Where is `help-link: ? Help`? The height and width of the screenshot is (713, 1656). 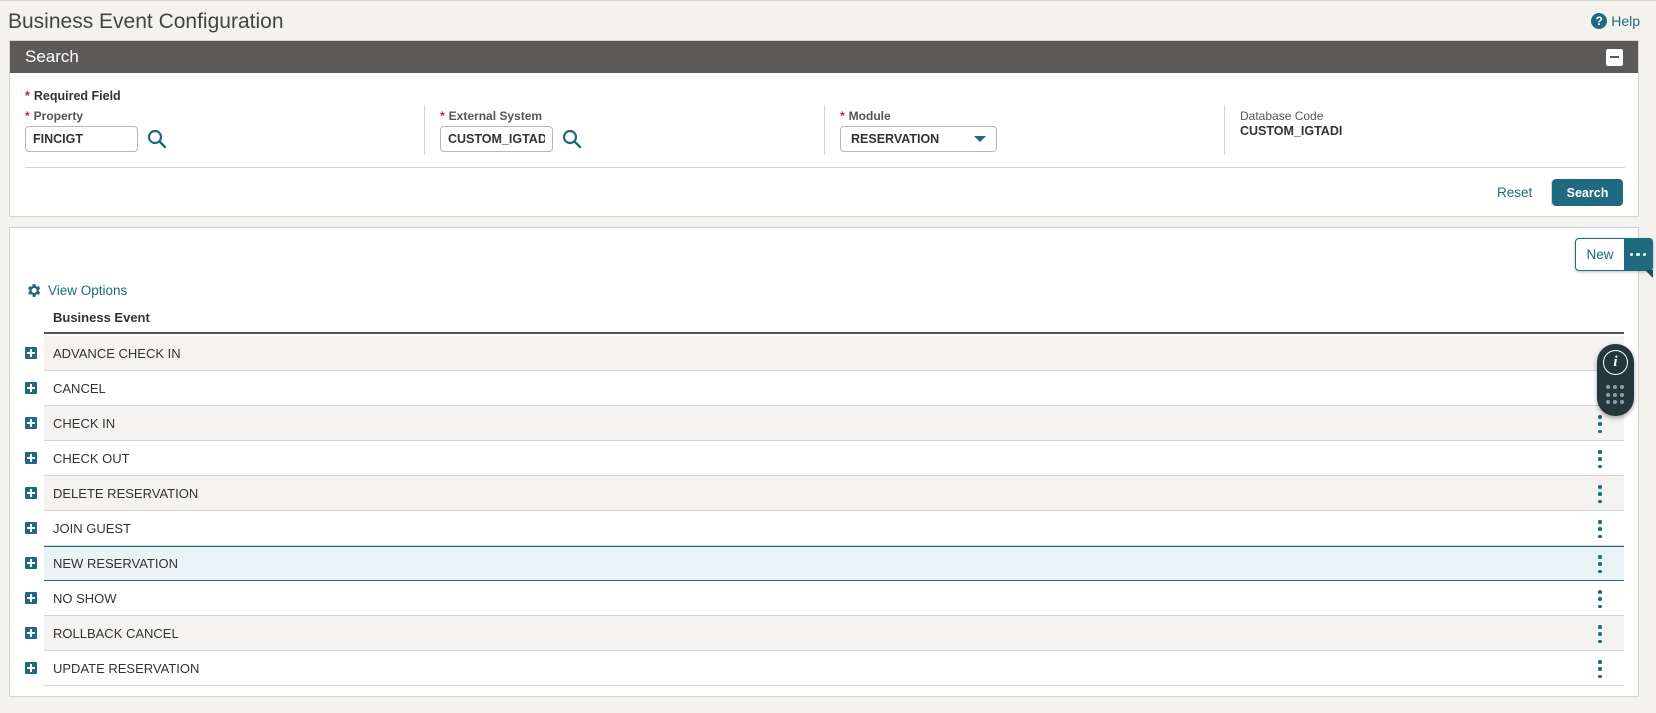 help-link: ? Help is located at coordinates (1615, 21).